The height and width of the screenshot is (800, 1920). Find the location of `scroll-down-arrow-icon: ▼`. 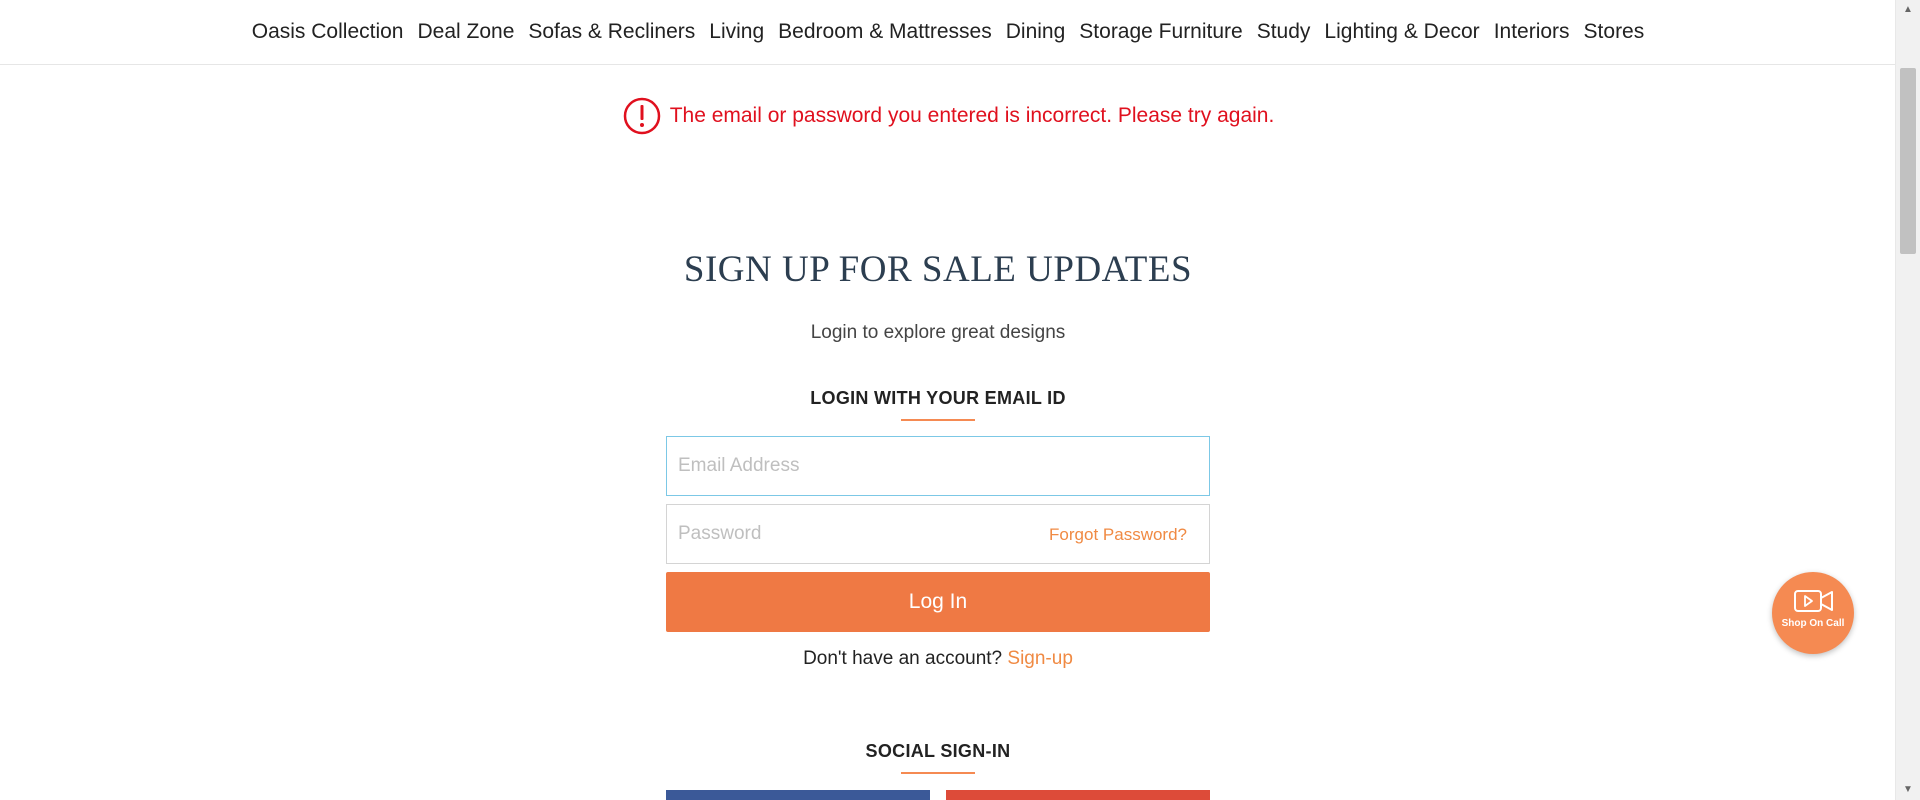

scroll-down-arrow-icon: ▼ is located at coordinates (1908, 790).